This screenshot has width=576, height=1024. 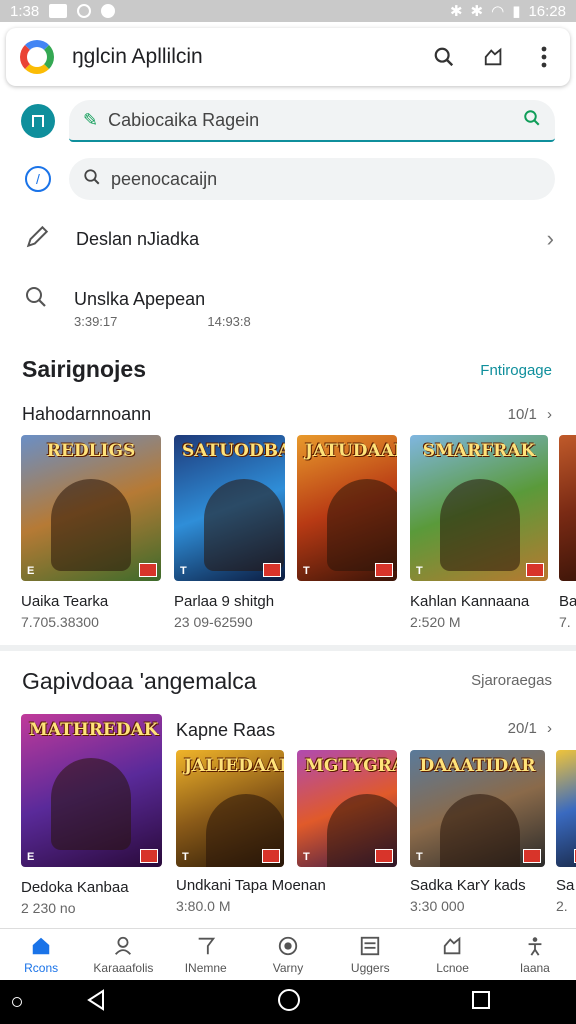 What do you see at coordinates (137, 56) in the screenshot?
I see `app-title: ŋglcin Apllilcin` at bounding box center [137, 56].